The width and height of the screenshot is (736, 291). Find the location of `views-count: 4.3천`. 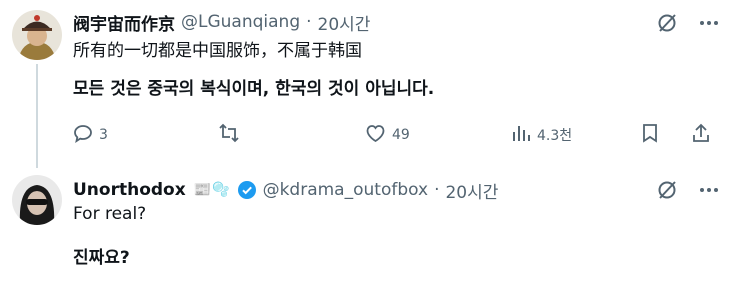

views-count: 4.3천 is located at coordinates (555, 136).